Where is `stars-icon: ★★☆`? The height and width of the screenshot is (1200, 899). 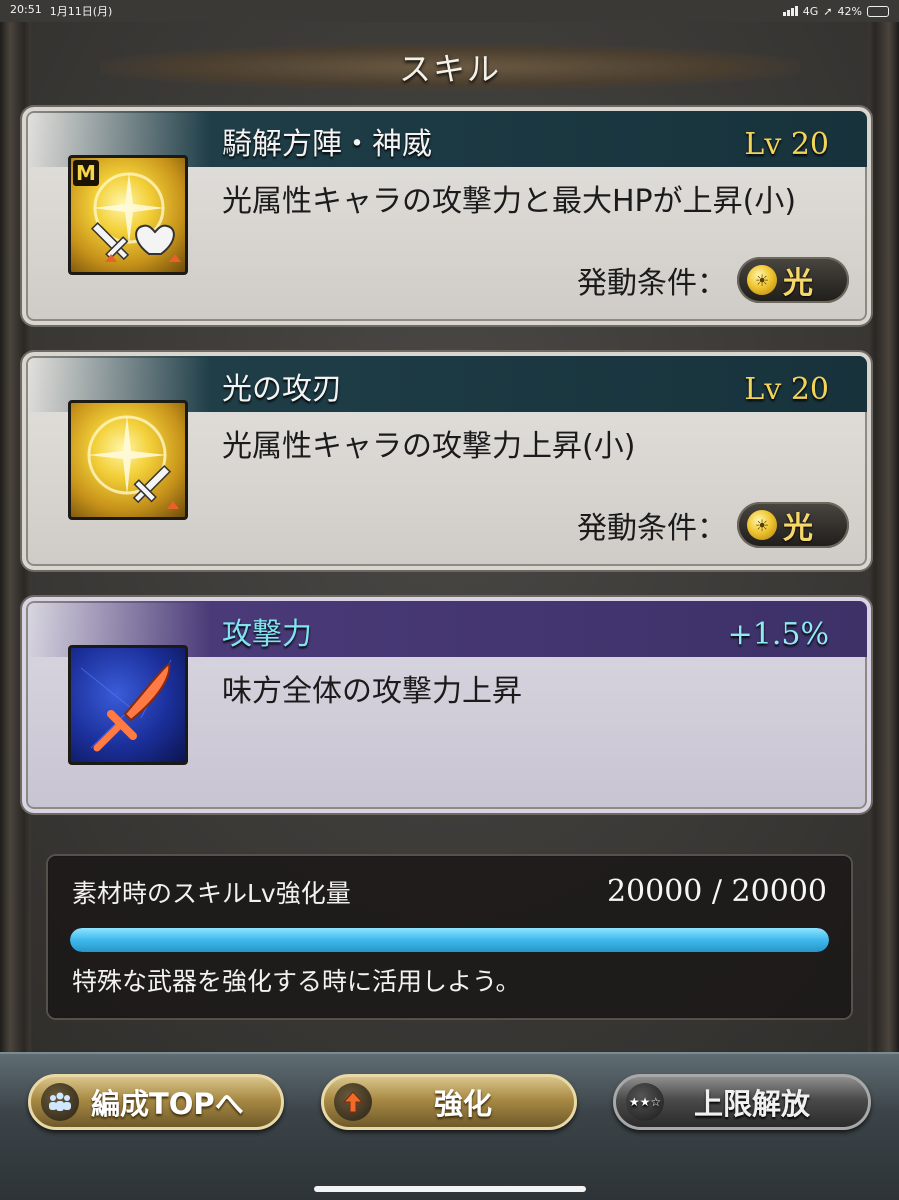
stars-icon: ★★☆ is located at coordinates (645, 1102).